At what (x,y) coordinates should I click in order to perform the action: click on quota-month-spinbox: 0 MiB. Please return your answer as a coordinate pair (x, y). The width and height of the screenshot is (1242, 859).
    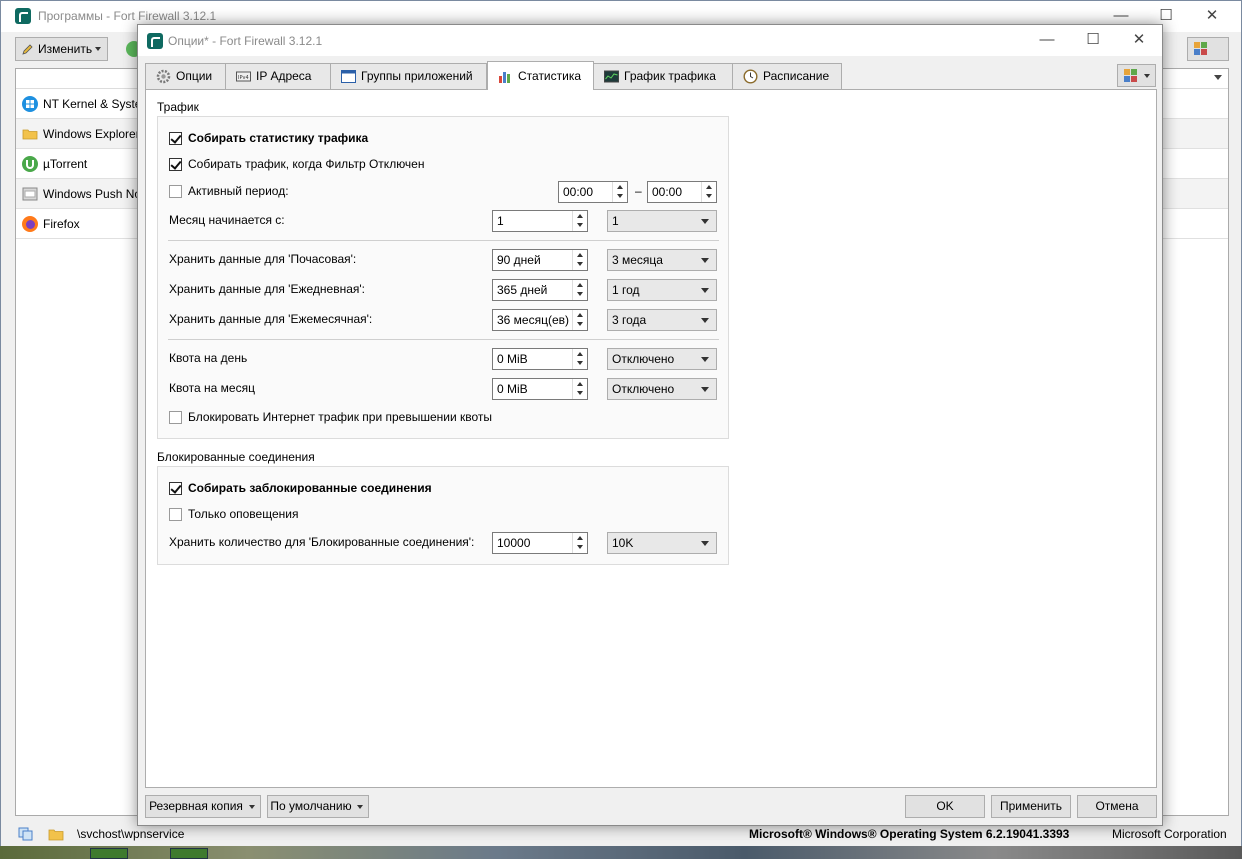
    Looking at the image, I should click on (540, 389).